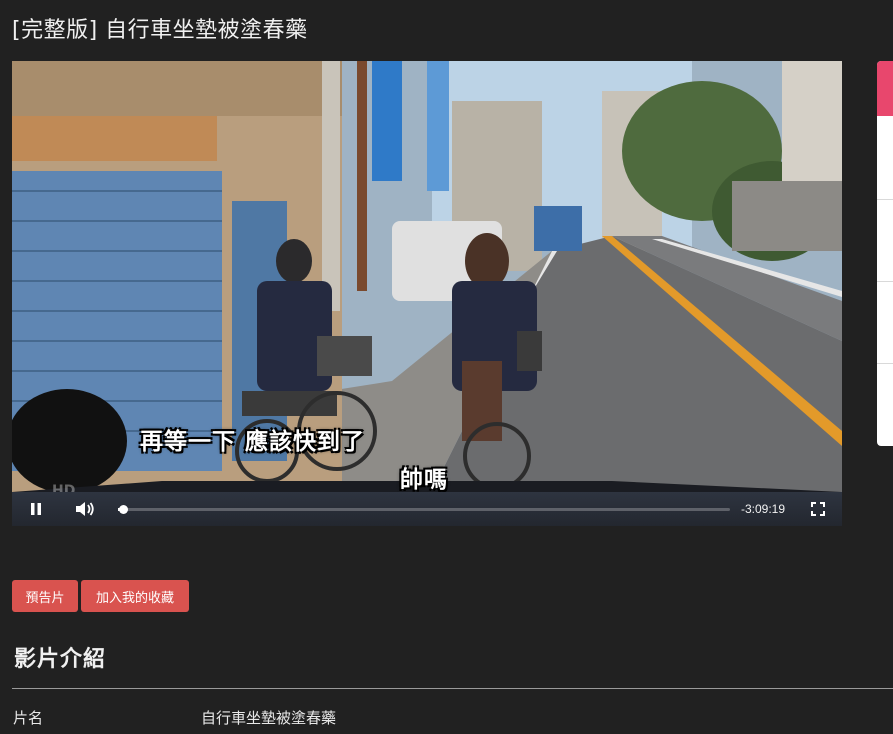 The width and height of the screenshot is (893, 734). I want to click on side-panel-header, so click(885, 88).